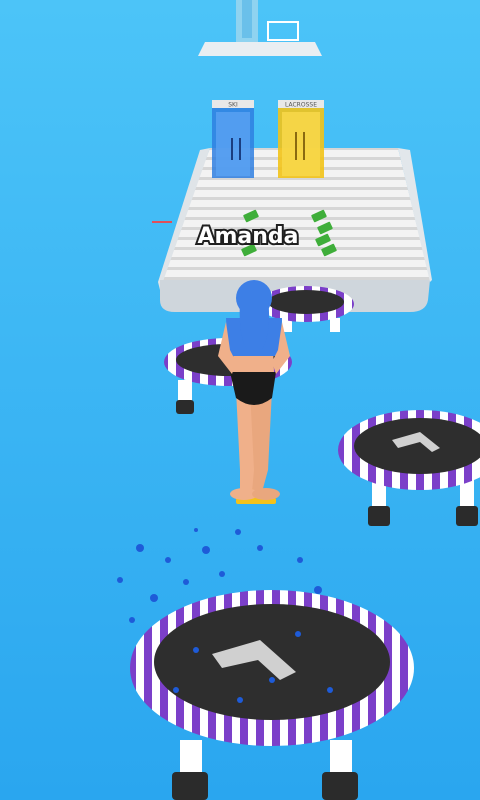 Image resolution: width=480 pixels, height=800 pixels. I want to click on player-name-label: Amanda, so click(247, 236).